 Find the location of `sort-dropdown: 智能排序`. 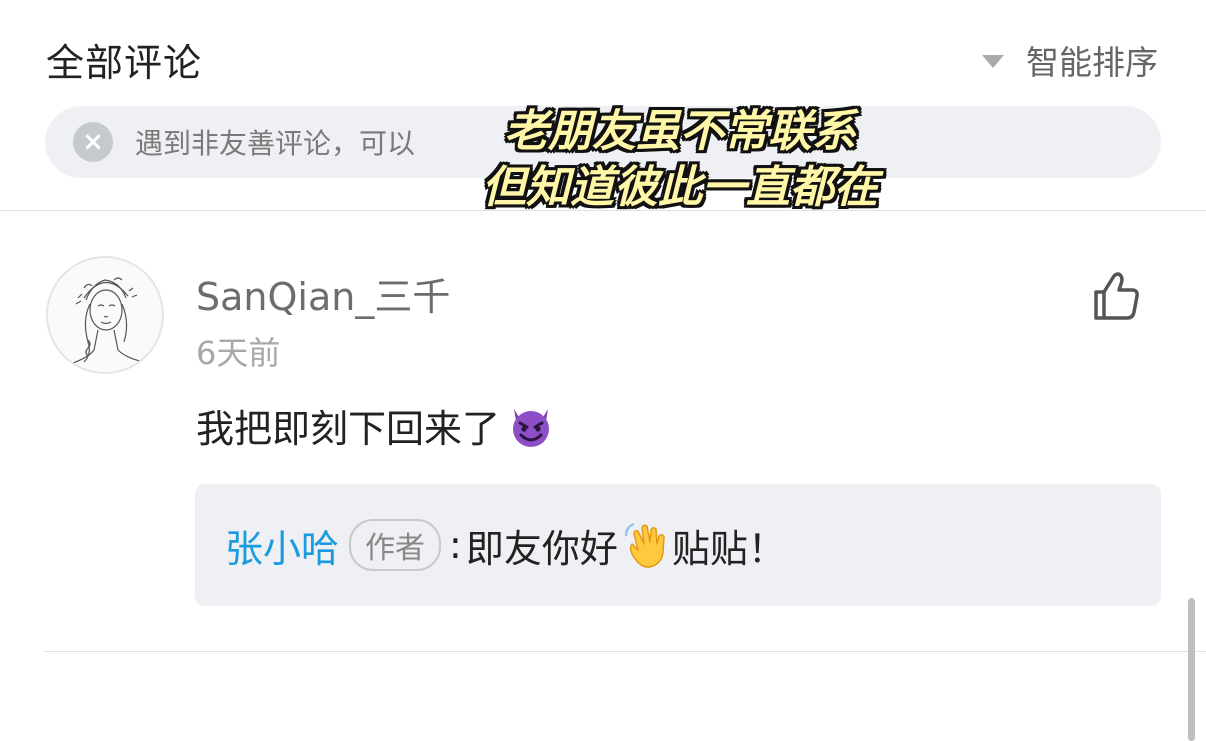

sort-dropdown: 智能排序 is located at coordinates (1070, 60).